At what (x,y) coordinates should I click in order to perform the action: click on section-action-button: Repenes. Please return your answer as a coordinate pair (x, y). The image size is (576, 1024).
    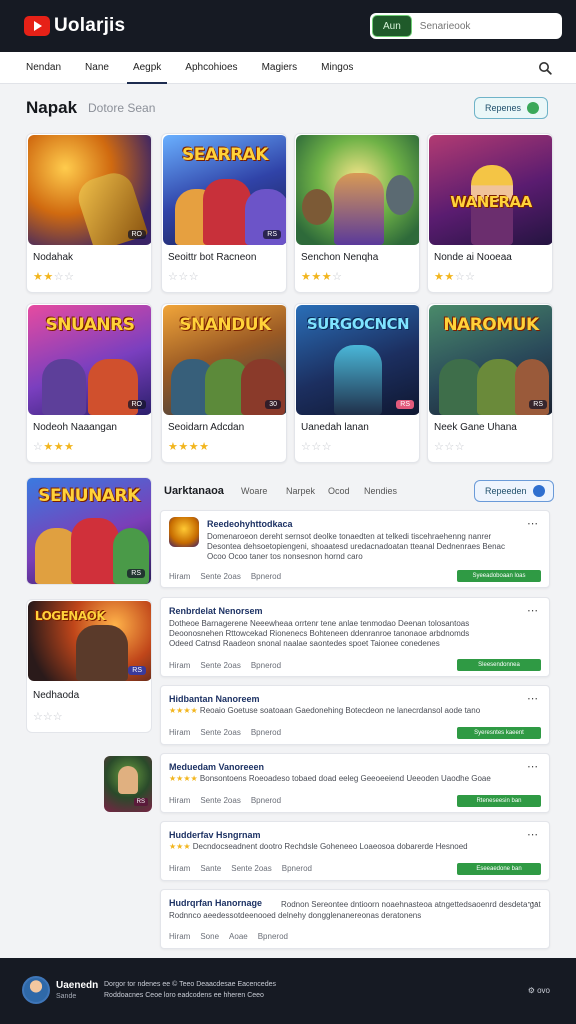
    Looking at the image, I should click on (511, 108).